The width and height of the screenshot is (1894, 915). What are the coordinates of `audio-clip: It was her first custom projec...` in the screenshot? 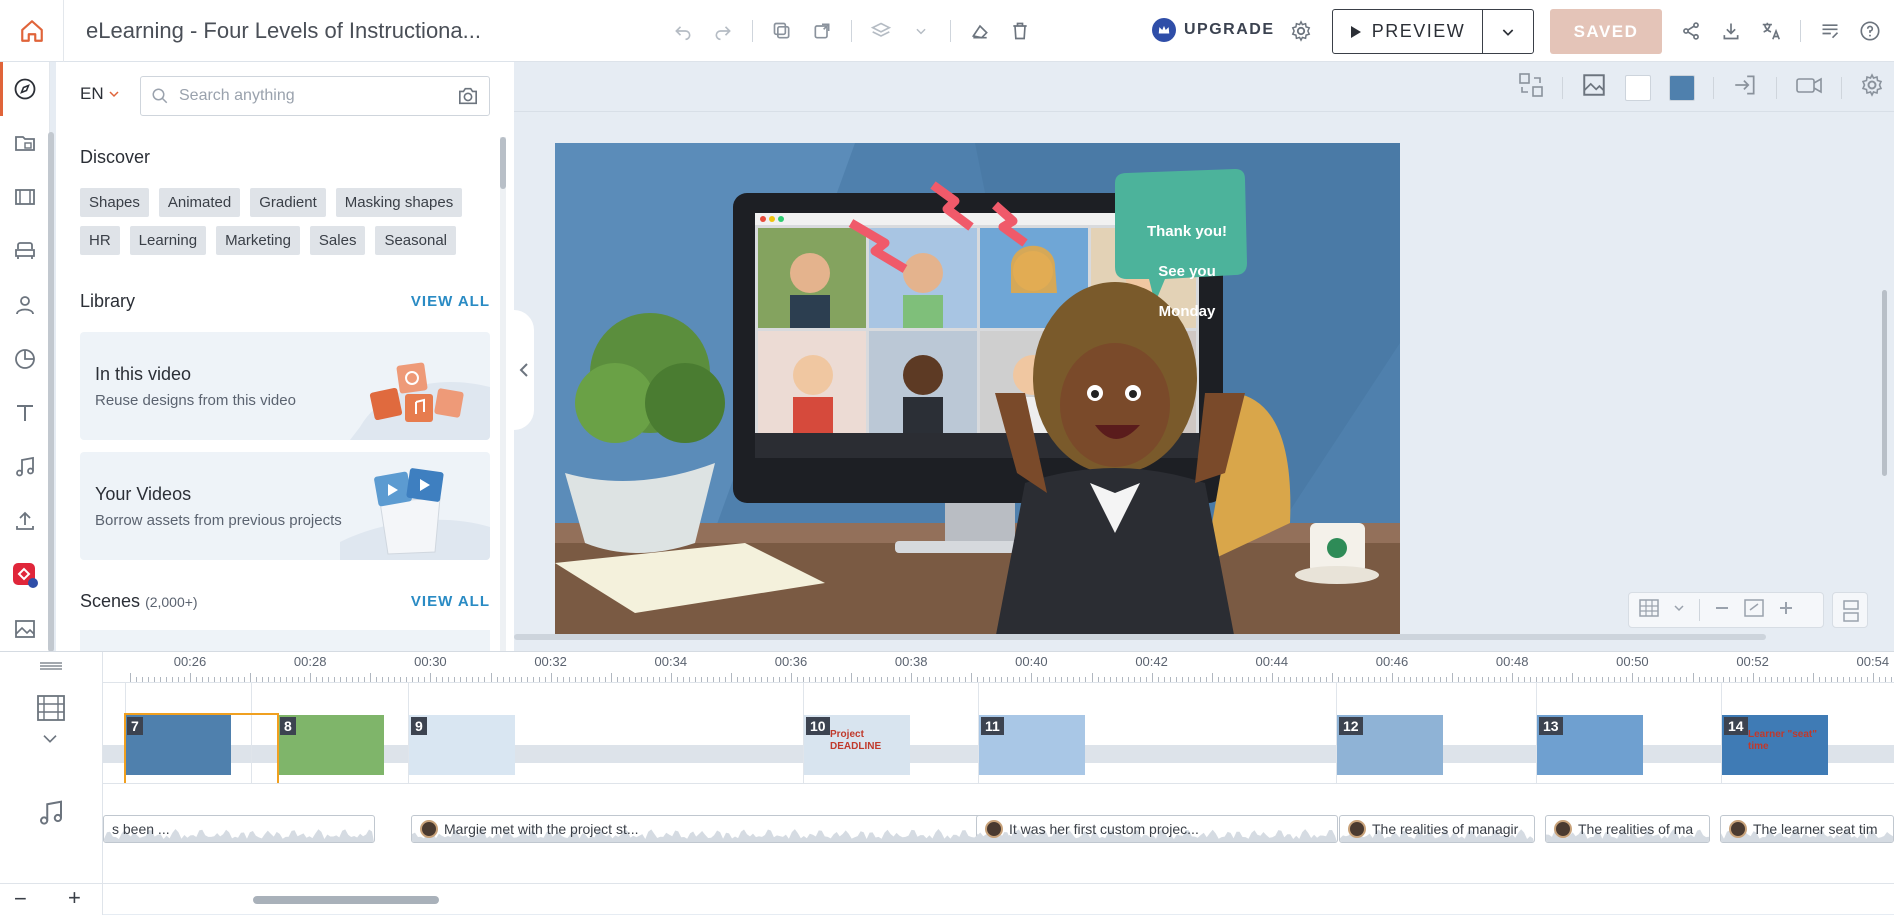 It's located at (1157, 829).